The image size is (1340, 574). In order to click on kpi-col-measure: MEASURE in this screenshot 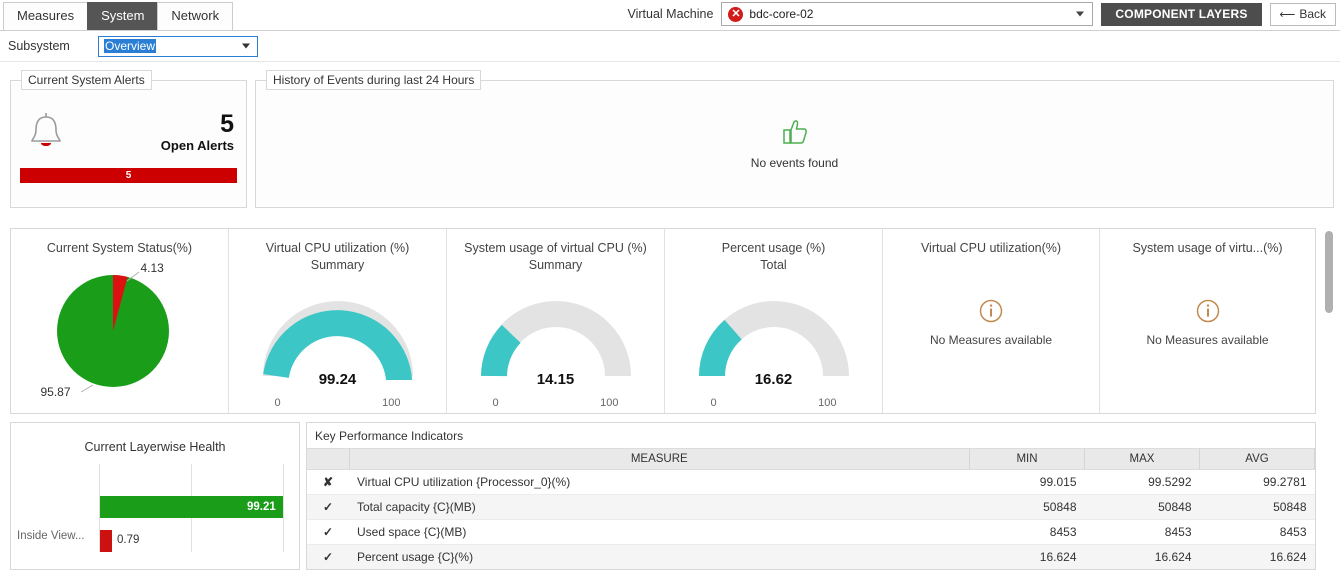, I will do `click(659, 459)`.